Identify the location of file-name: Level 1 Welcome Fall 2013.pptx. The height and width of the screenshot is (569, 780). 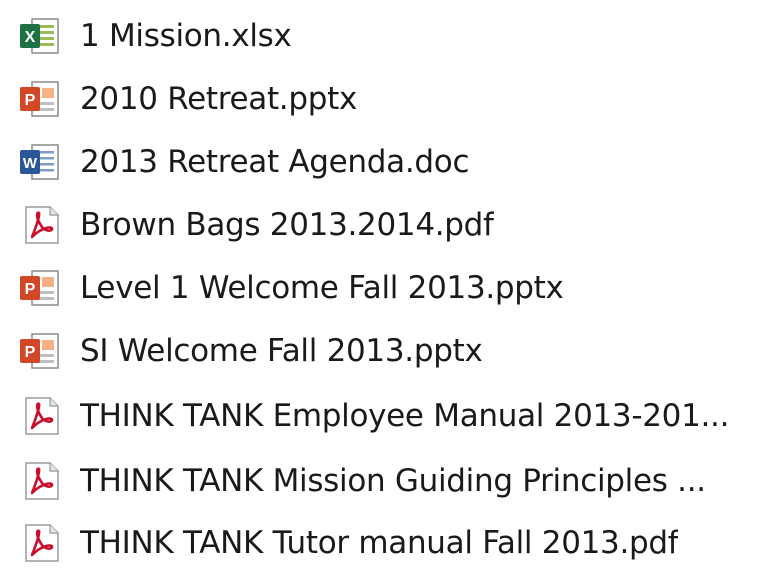
(322, 288).